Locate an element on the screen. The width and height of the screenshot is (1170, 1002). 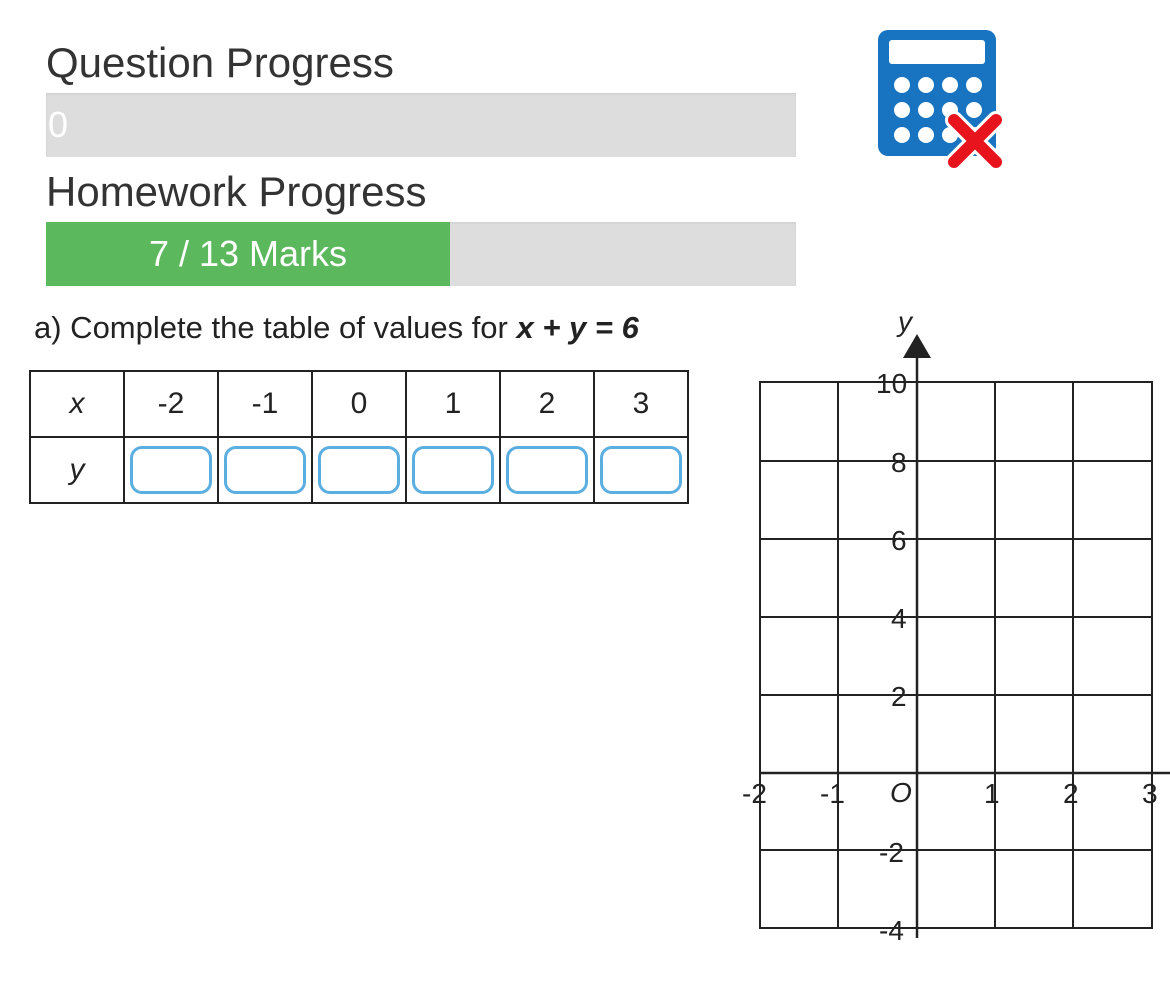
question-equation: x + y = 6 is located at coordinates (577, 327).